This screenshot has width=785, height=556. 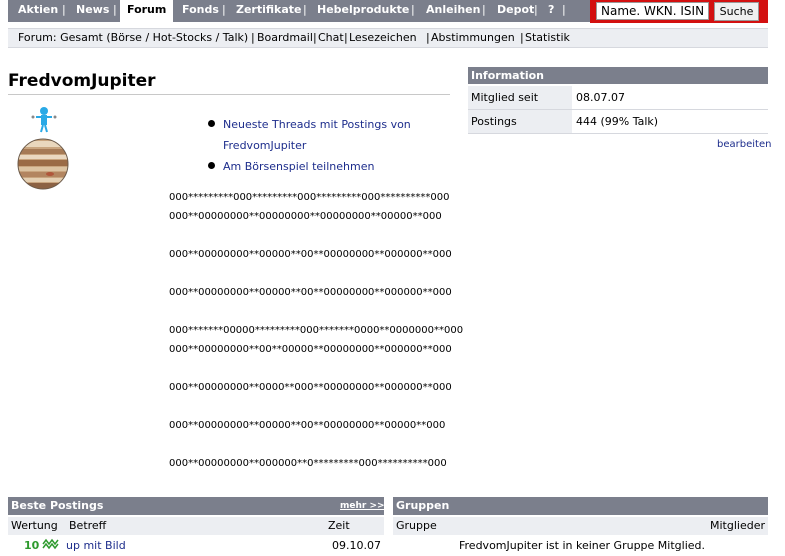 I want to click on column-header-group: Gruppe, so click(x=416, y=525).